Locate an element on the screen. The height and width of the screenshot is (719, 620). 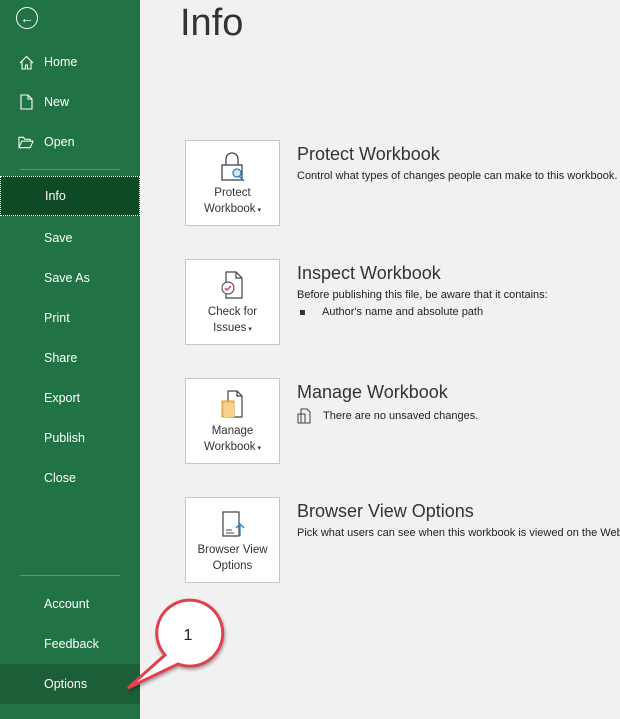
sidebar-item-home: Home is located at coordinates (70, 62).